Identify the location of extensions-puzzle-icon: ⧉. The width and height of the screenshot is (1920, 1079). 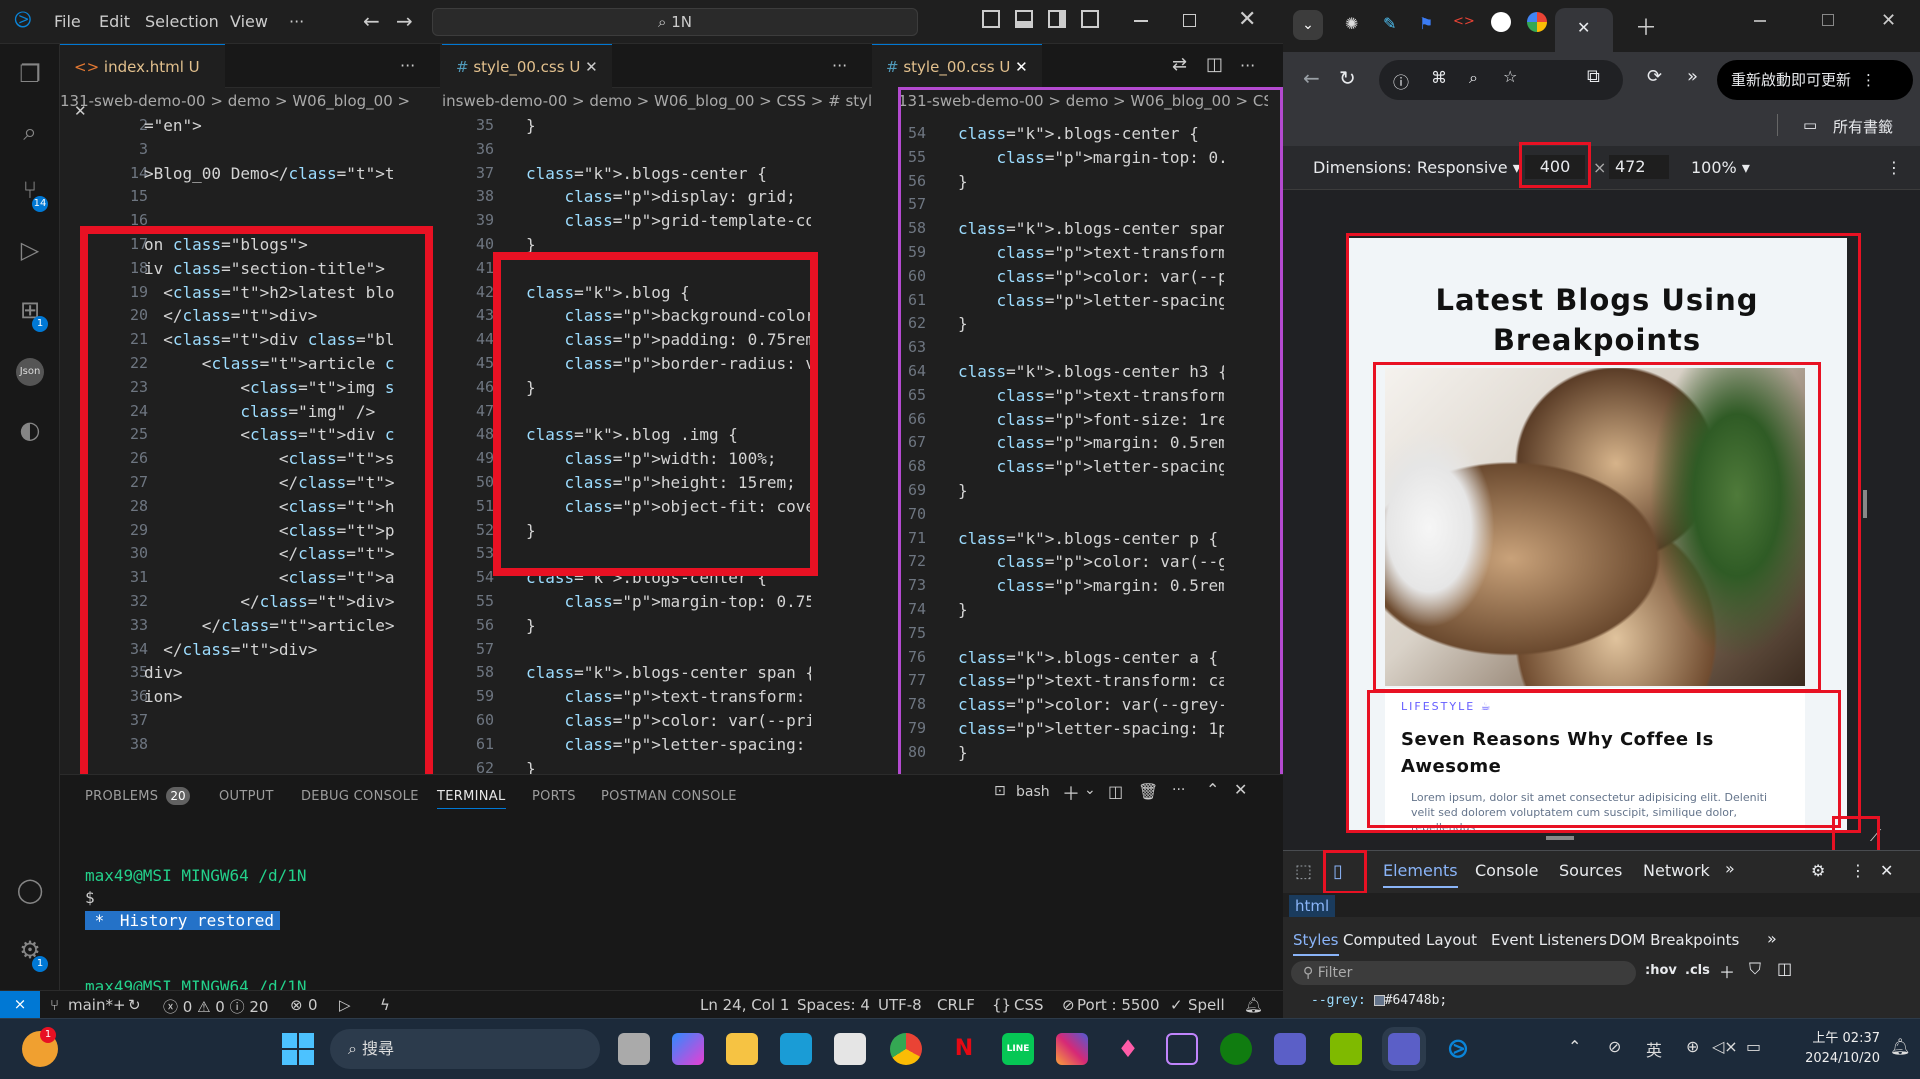
(1593, 76).